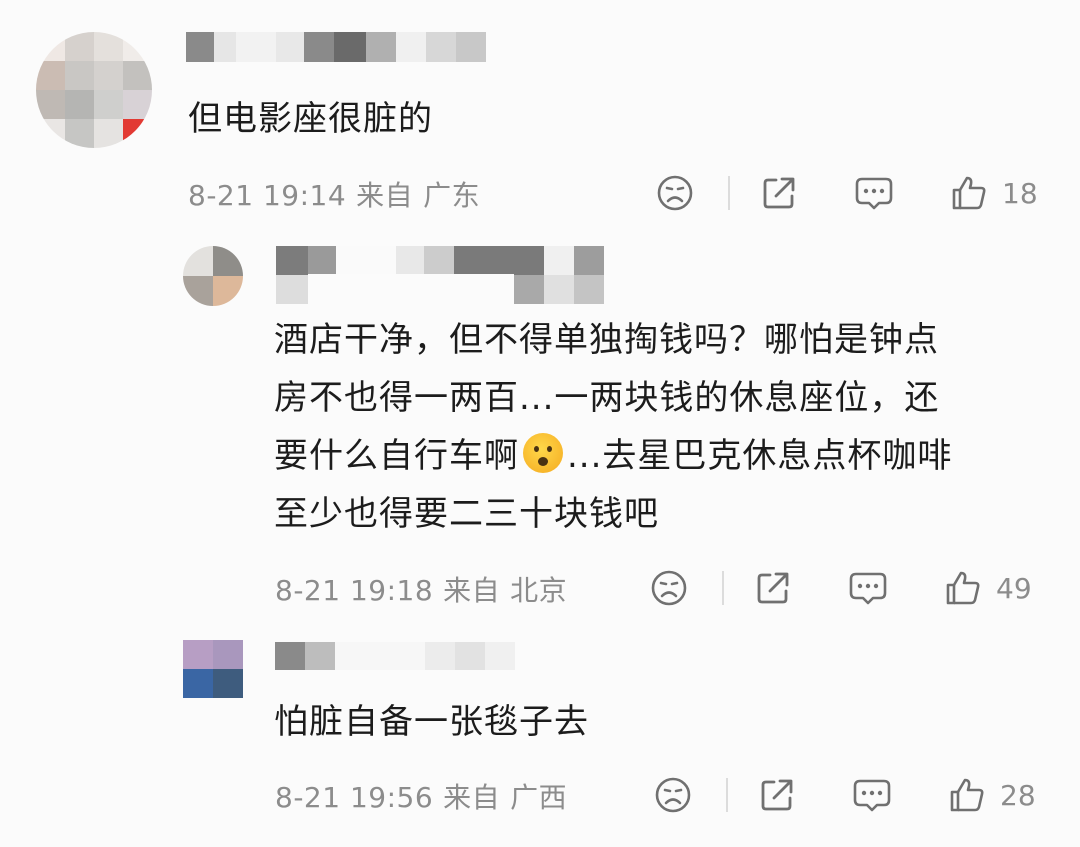 The image size is (1080, 847). Describe the element at coordinates (354, 797) in the screenshot. I see `comment-date: 8-21 19:56` at that location.